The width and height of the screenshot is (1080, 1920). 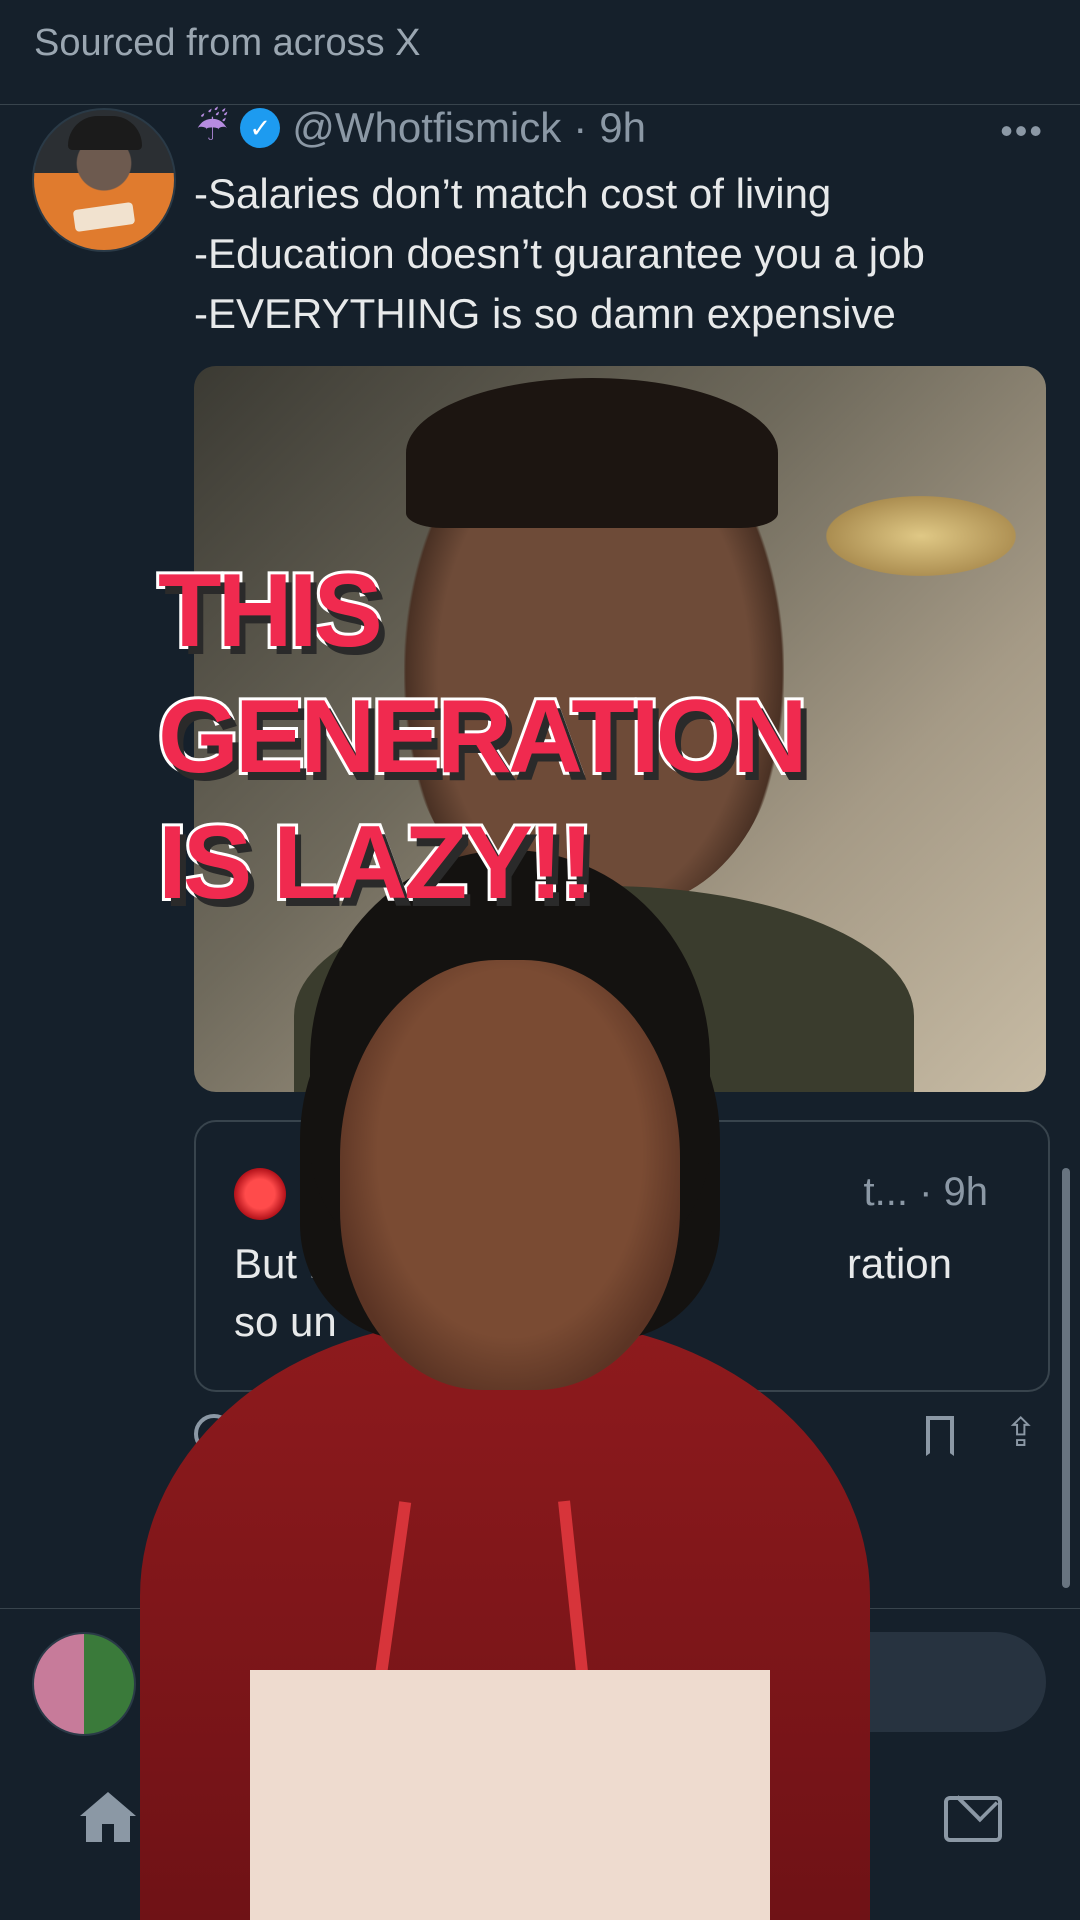 What do you see at coordinates (1022, 131) in the screenshot?
I see `more-options-icon: •••` at bounding box center [1022, 131].